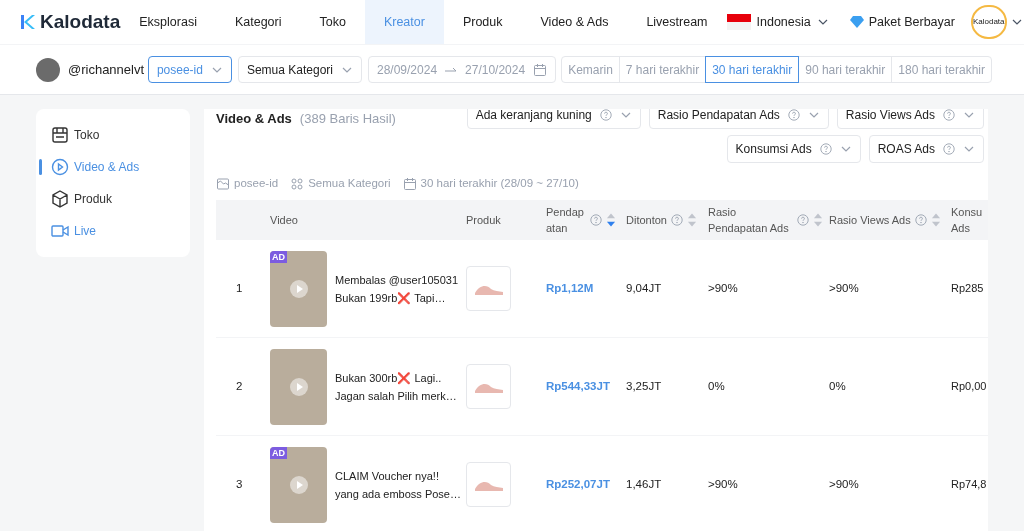 The image size is (1024, 531). Describe the element at coordinates (28, 22) in the screenshot. I see `logo-icon` at that location.